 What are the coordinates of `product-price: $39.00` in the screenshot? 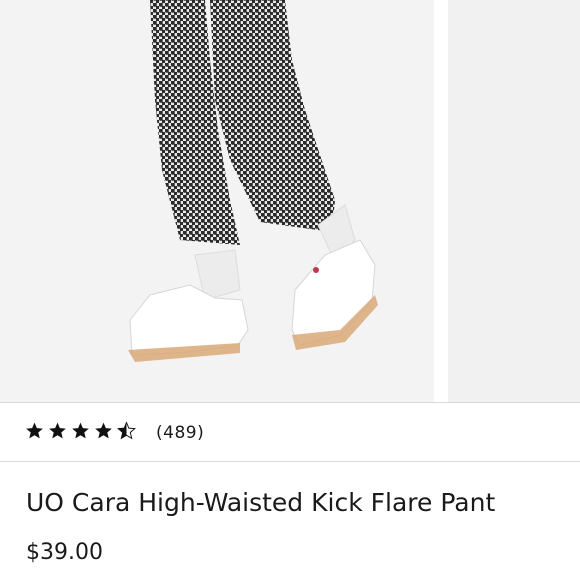 It's located at (64, 552).